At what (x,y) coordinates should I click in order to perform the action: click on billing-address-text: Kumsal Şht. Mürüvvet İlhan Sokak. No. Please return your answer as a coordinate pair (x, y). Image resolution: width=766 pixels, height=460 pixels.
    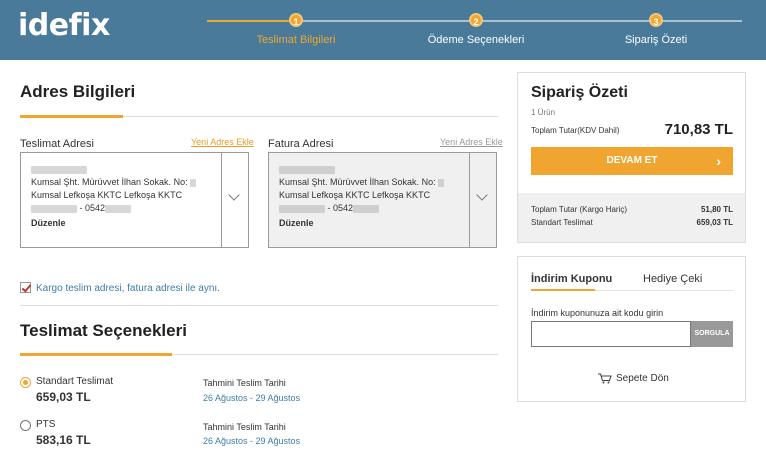
    Looking at the image, I should click on (373, 196).